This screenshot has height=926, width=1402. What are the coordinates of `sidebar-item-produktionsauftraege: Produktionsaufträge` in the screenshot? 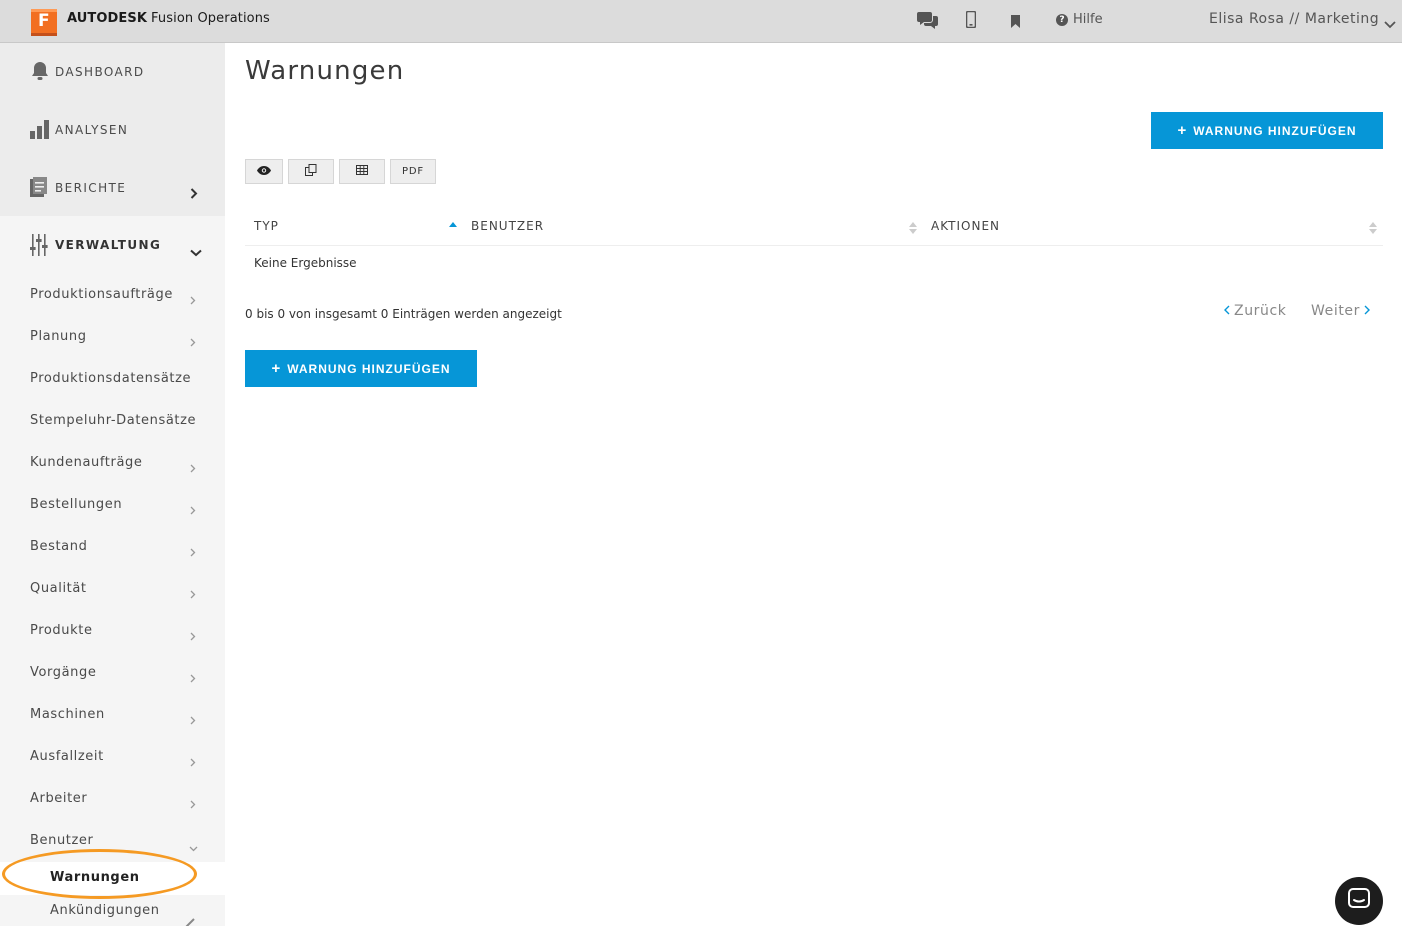 It's located at (112, 295).